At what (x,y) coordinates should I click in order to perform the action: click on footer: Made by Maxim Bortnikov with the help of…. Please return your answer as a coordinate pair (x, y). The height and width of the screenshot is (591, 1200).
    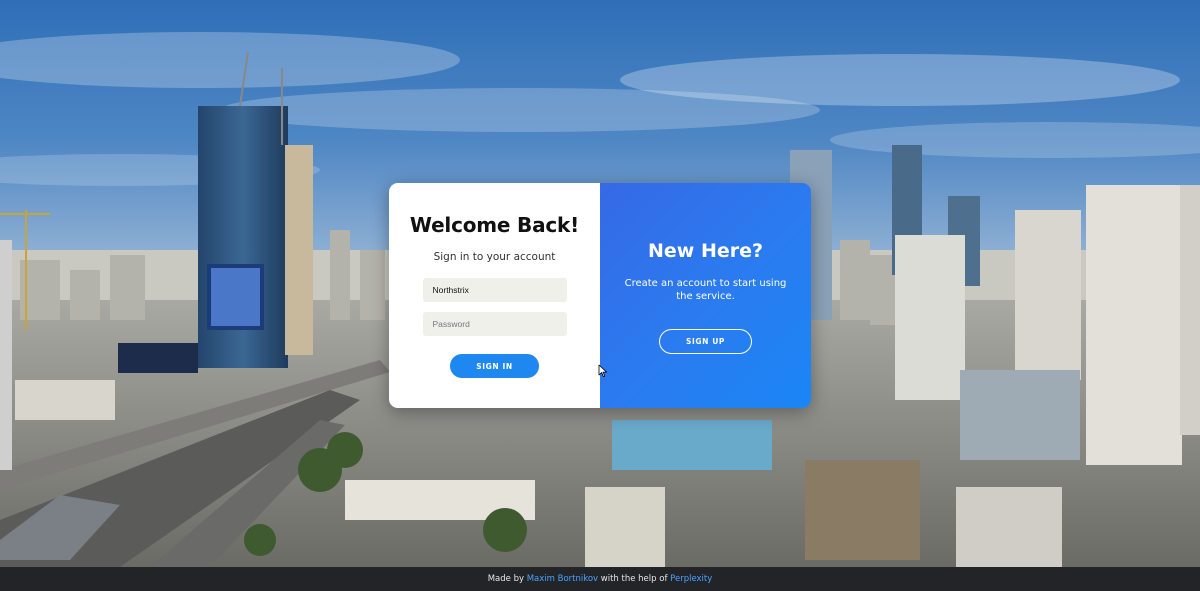
    Looking at the image, I should click on (600, 579).